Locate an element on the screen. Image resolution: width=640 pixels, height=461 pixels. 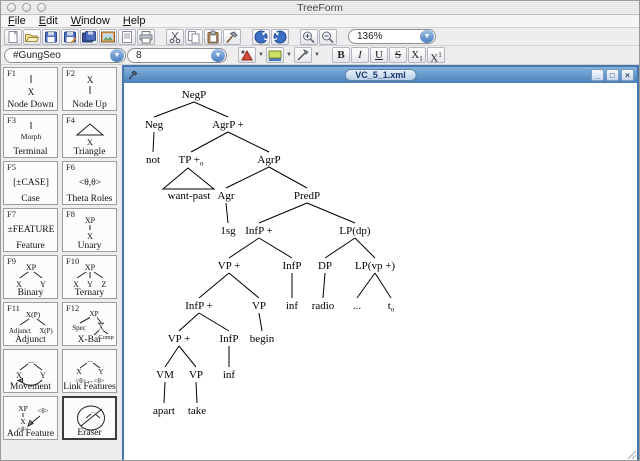
palette-button-case: F5 [±CASE] Case is located at coordinates (30, 183).